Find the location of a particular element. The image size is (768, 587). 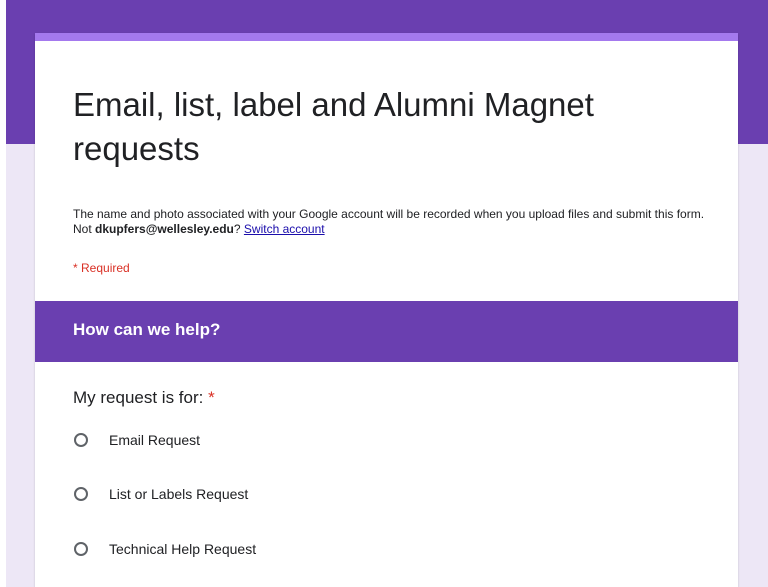

radio-option-label: List or Labels Request is located at coordinates (179, 494).